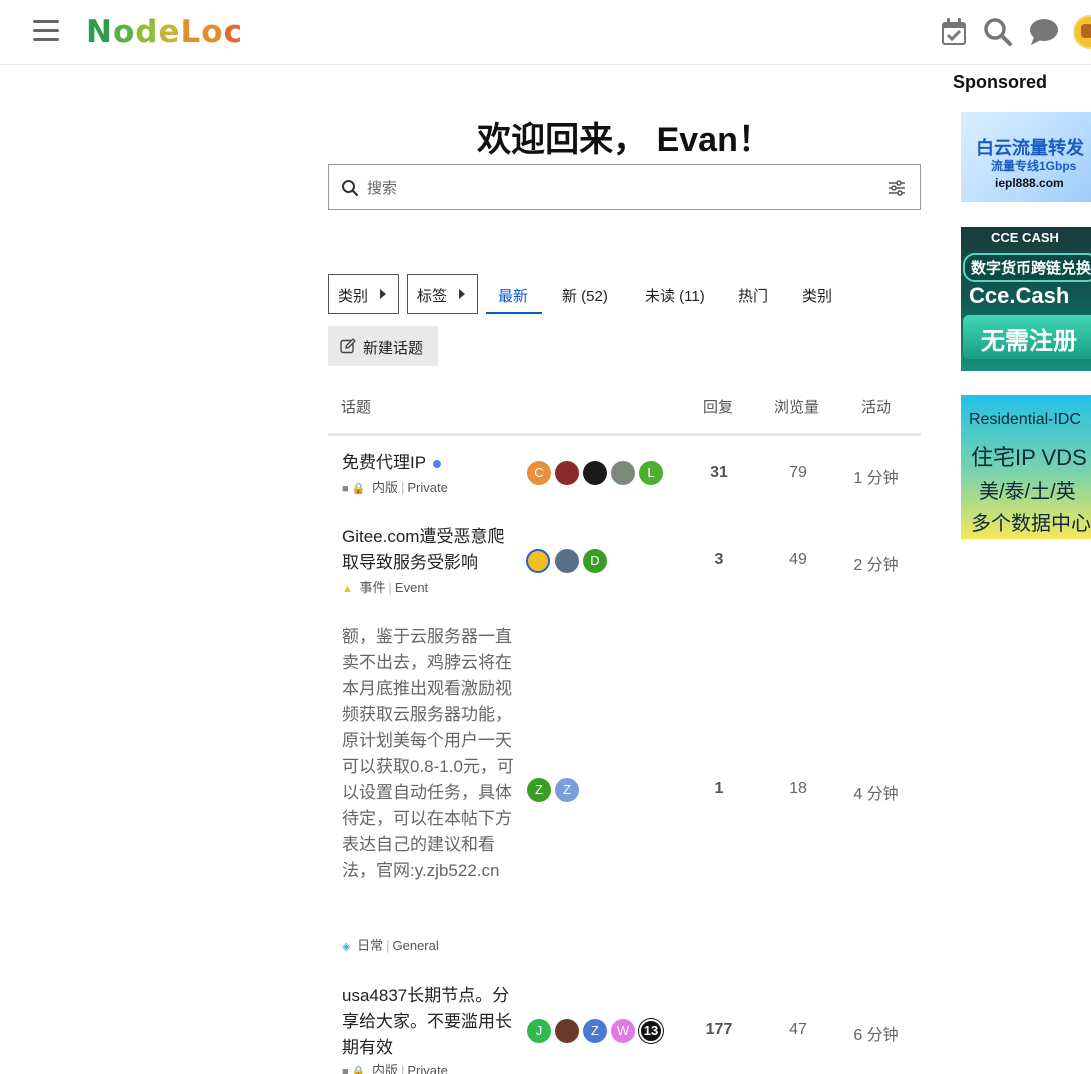 The height and width of the screenshot is (1074, 1091). Describe the element at coordinates (585, 295) in the screenshot. I see `tab-new: 新 (52)` at that location.